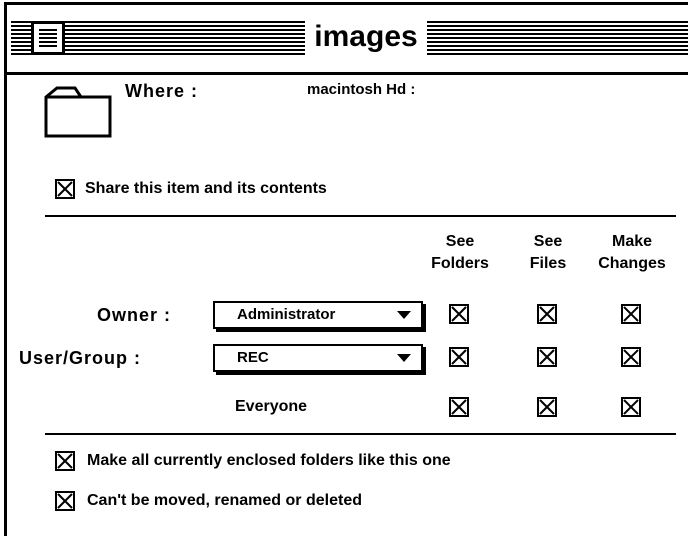 This screenshot has width=688, height=536. What do you see at coordinates (134, 315) in the screenshot?
I see `owner-label: Owner :` at bounding box center [134, 315].